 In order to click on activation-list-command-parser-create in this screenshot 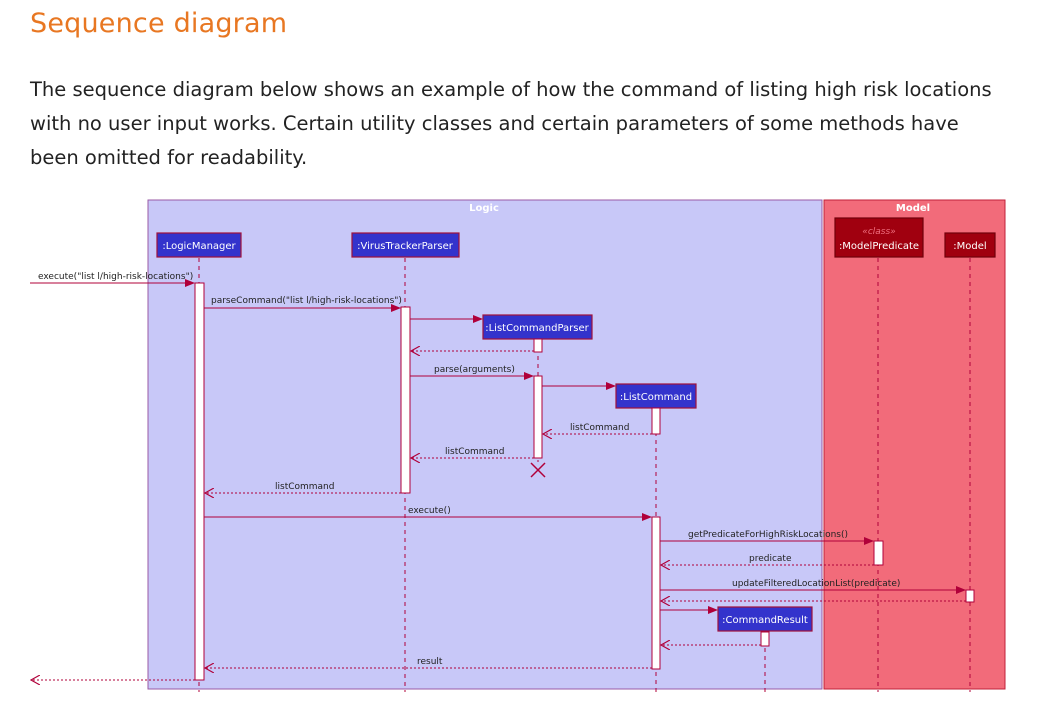, I will do `click(538, 345)`.